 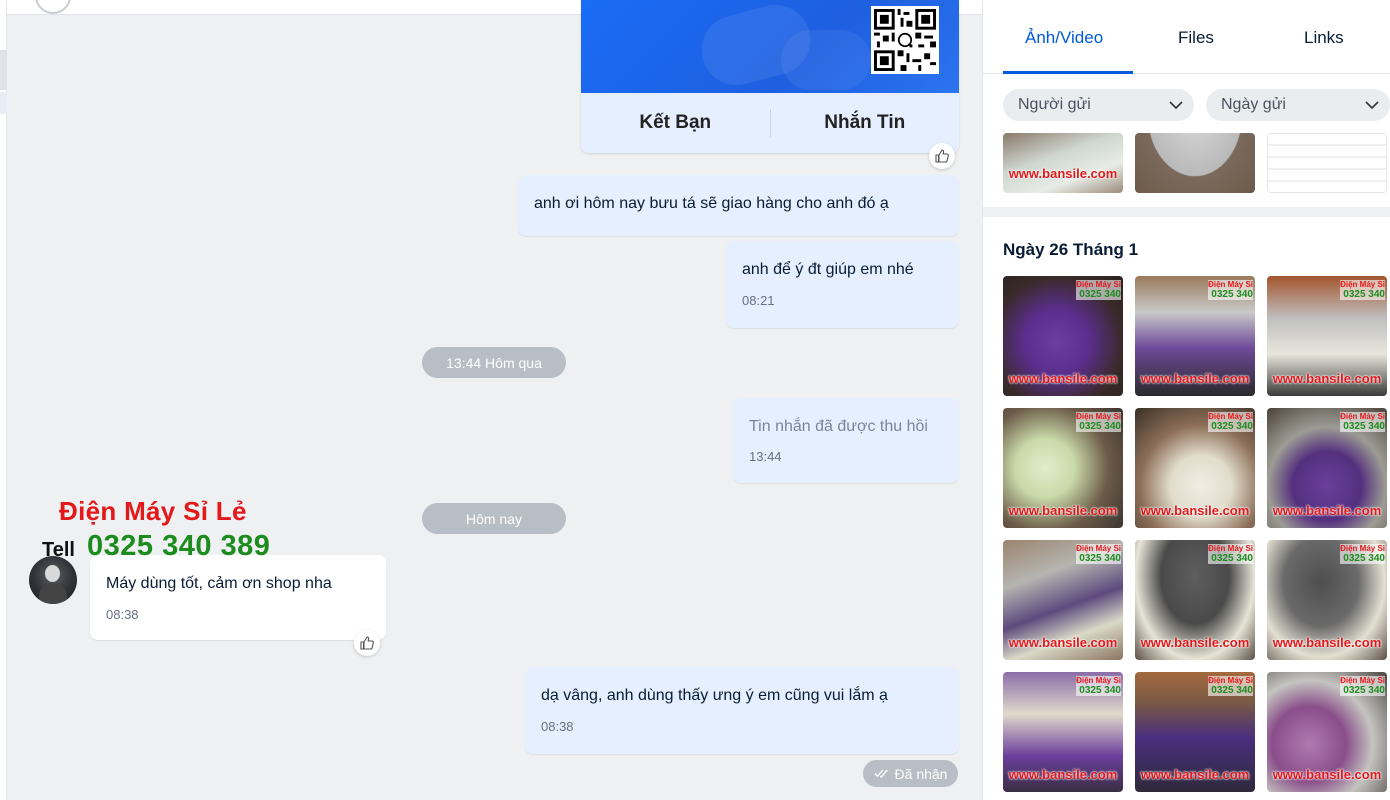 I want to click on qr-code-icon, so click(x=905, y=40).